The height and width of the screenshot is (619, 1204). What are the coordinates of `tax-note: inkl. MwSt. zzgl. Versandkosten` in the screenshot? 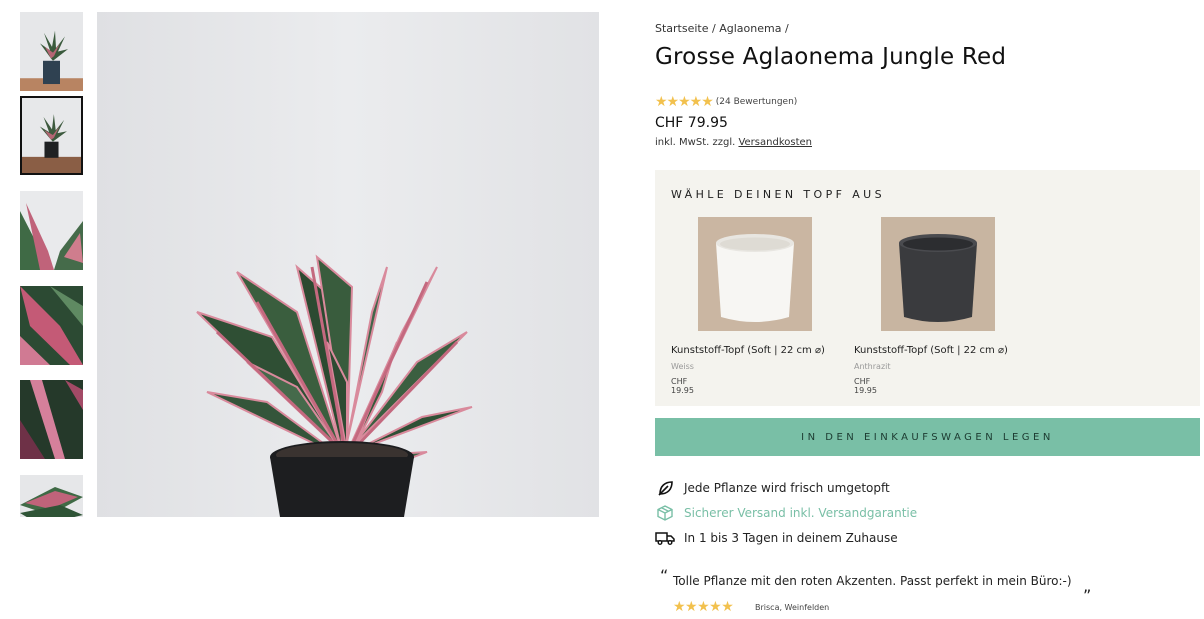 It's located at (733, 142).